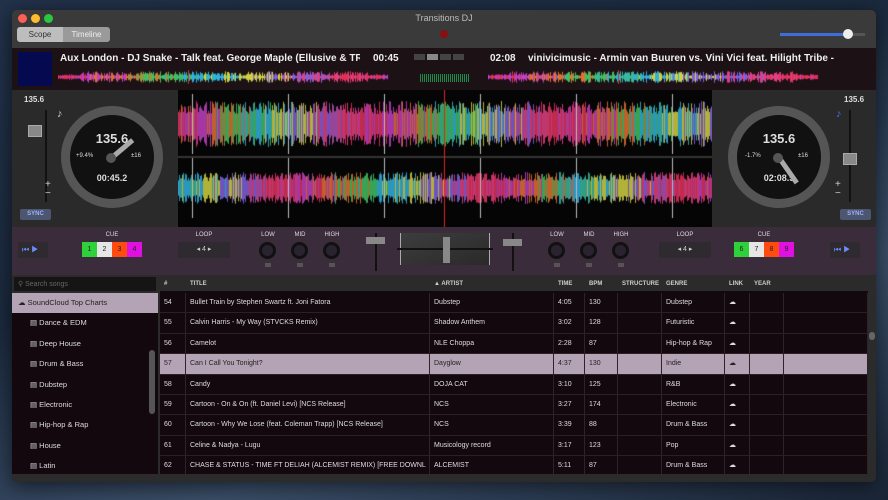 Image resolution: width=888 pixels, height=500 pixels. Describe the element at coordinates (845, 250) in the screenshot. I see `right-transport: ⏮ ▶` at that location.